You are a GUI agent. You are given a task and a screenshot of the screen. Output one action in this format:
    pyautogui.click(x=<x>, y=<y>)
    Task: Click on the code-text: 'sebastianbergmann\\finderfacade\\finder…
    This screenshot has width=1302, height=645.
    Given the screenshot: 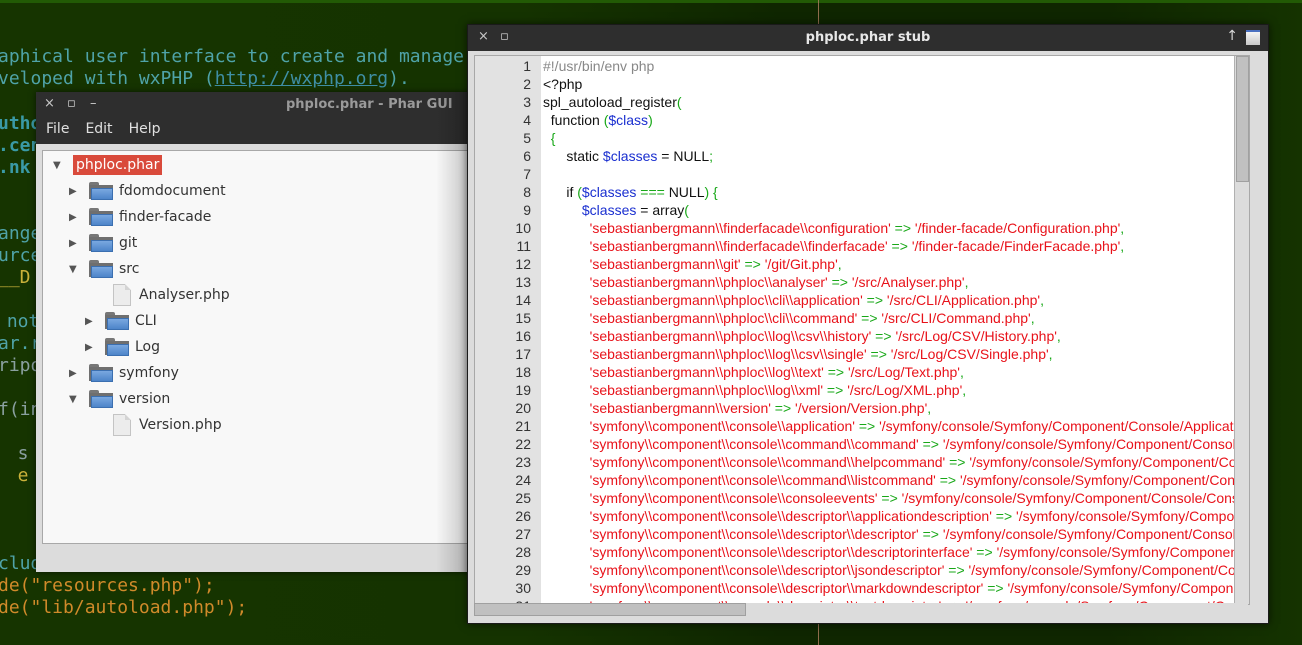 What is the action you would take?
    pyautogui.click(x=834, y=246)
    